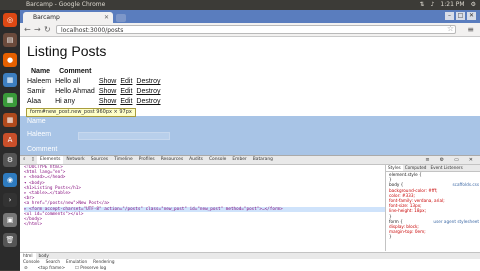 The image size is (480, 271). I want to click on forward-icon: →, so click(37, 29).